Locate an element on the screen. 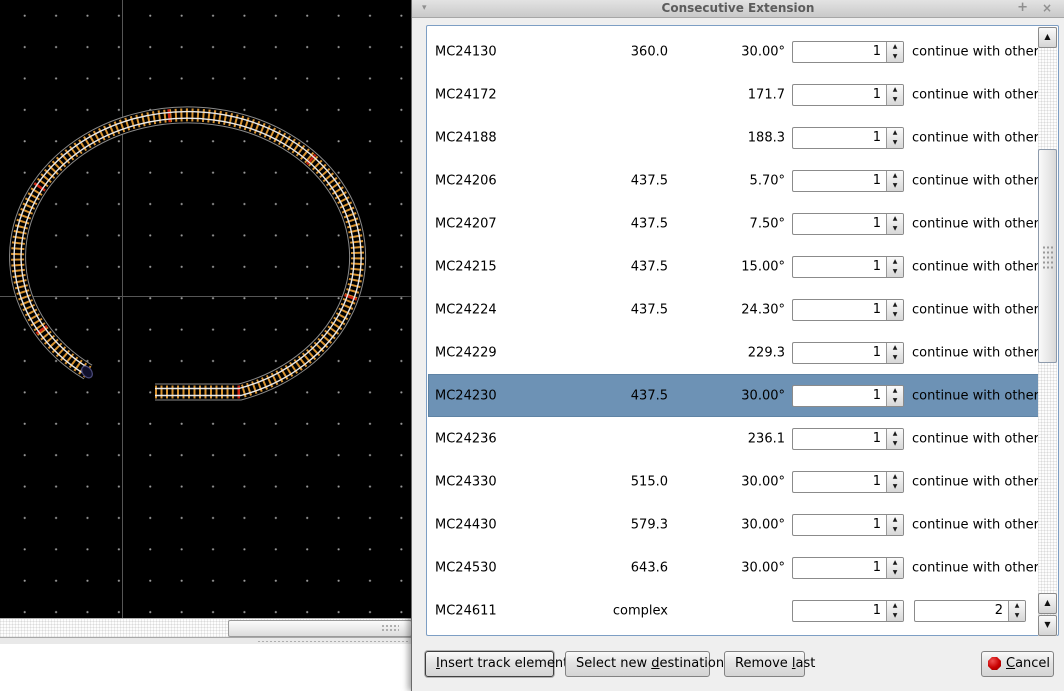 The width and height of the screenshot is (1064, 691). scroll-down-icon: ▼ is located at coordinates (1047, 625).